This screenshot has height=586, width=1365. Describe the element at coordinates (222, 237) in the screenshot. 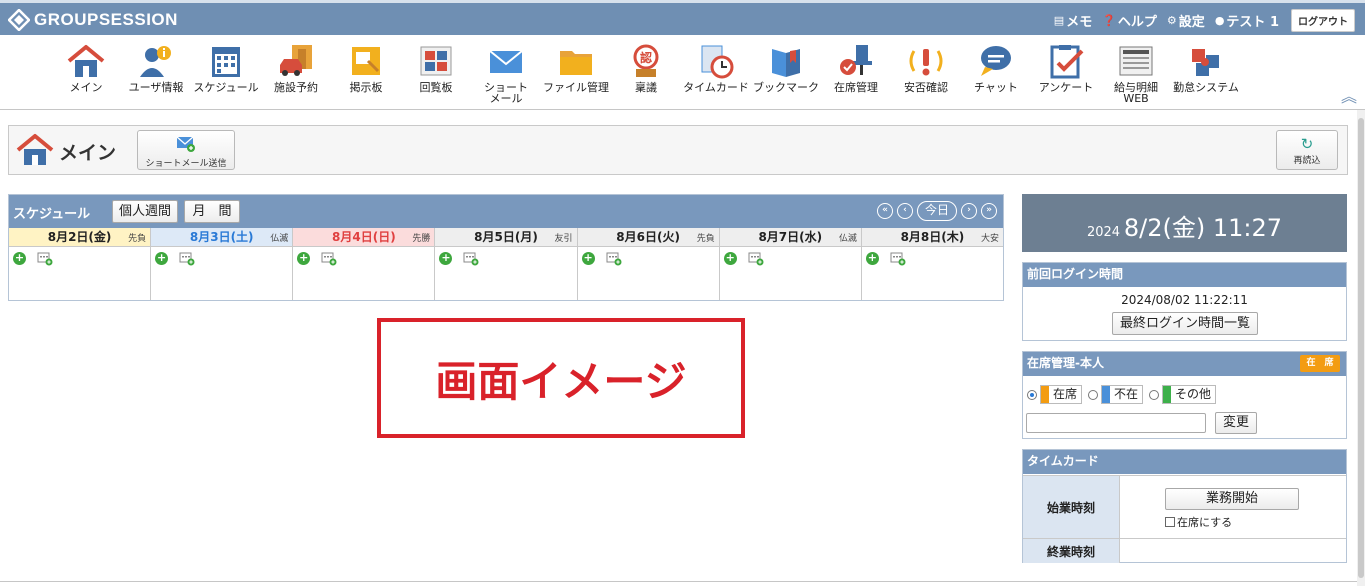

I see `schedule-day-header: 8月3日(土) 仏滅` at that location.